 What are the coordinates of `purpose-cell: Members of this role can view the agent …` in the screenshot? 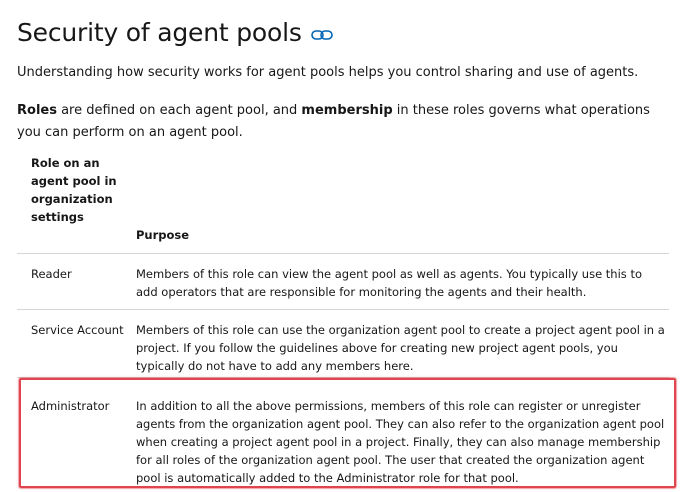 It's located at (389, 283).